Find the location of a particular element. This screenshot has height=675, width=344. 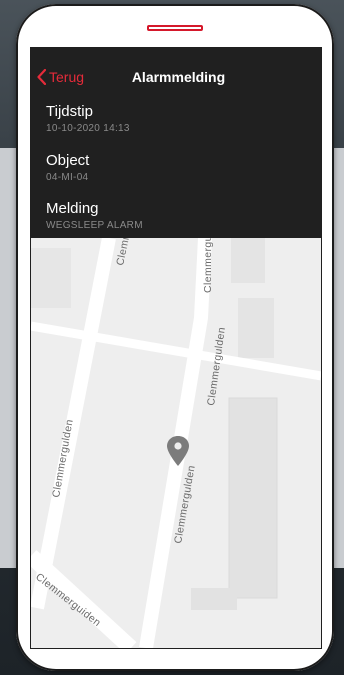

detail-label: Melding is located at coordinates (72, 208).